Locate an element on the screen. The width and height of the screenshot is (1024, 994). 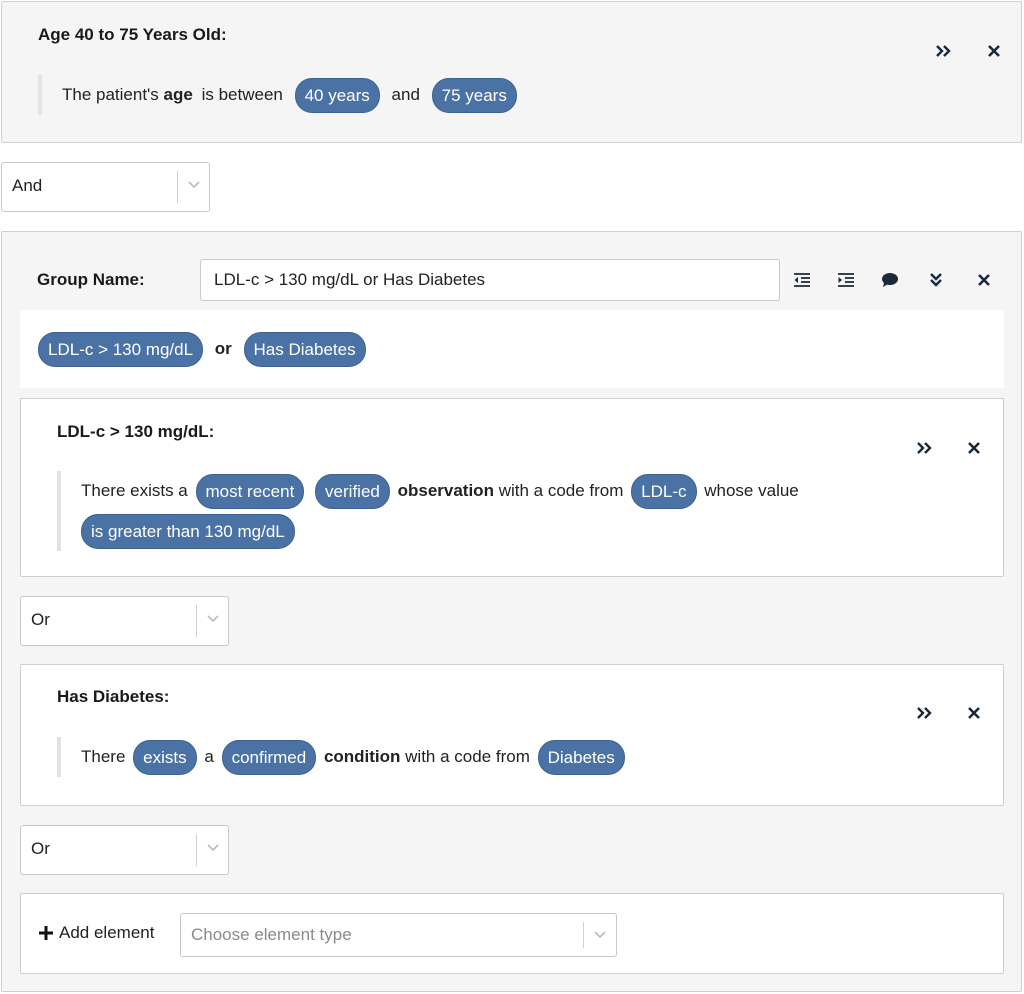
age-element-title: Age 40 to 75 Years Old: is located at coordinates (132, 34).